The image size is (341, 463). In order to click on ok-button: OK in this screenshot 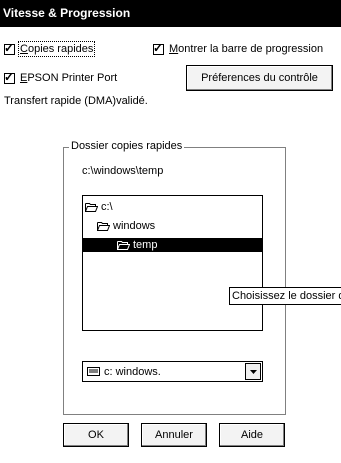, I will do `click(96, 435)`.